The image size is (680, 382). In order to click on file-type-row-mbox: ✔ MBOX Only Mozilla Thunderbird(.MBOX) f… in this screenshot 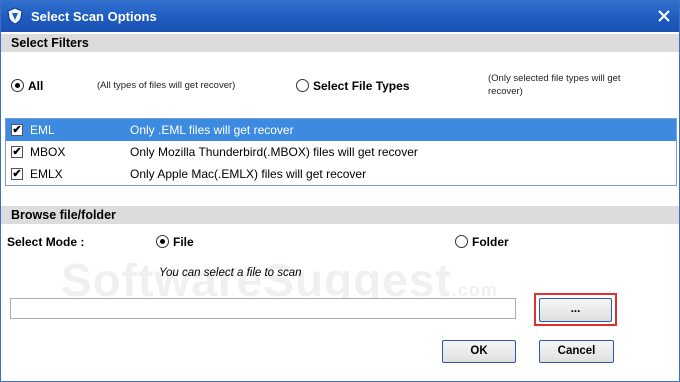, I will do `click(341, 152)`.